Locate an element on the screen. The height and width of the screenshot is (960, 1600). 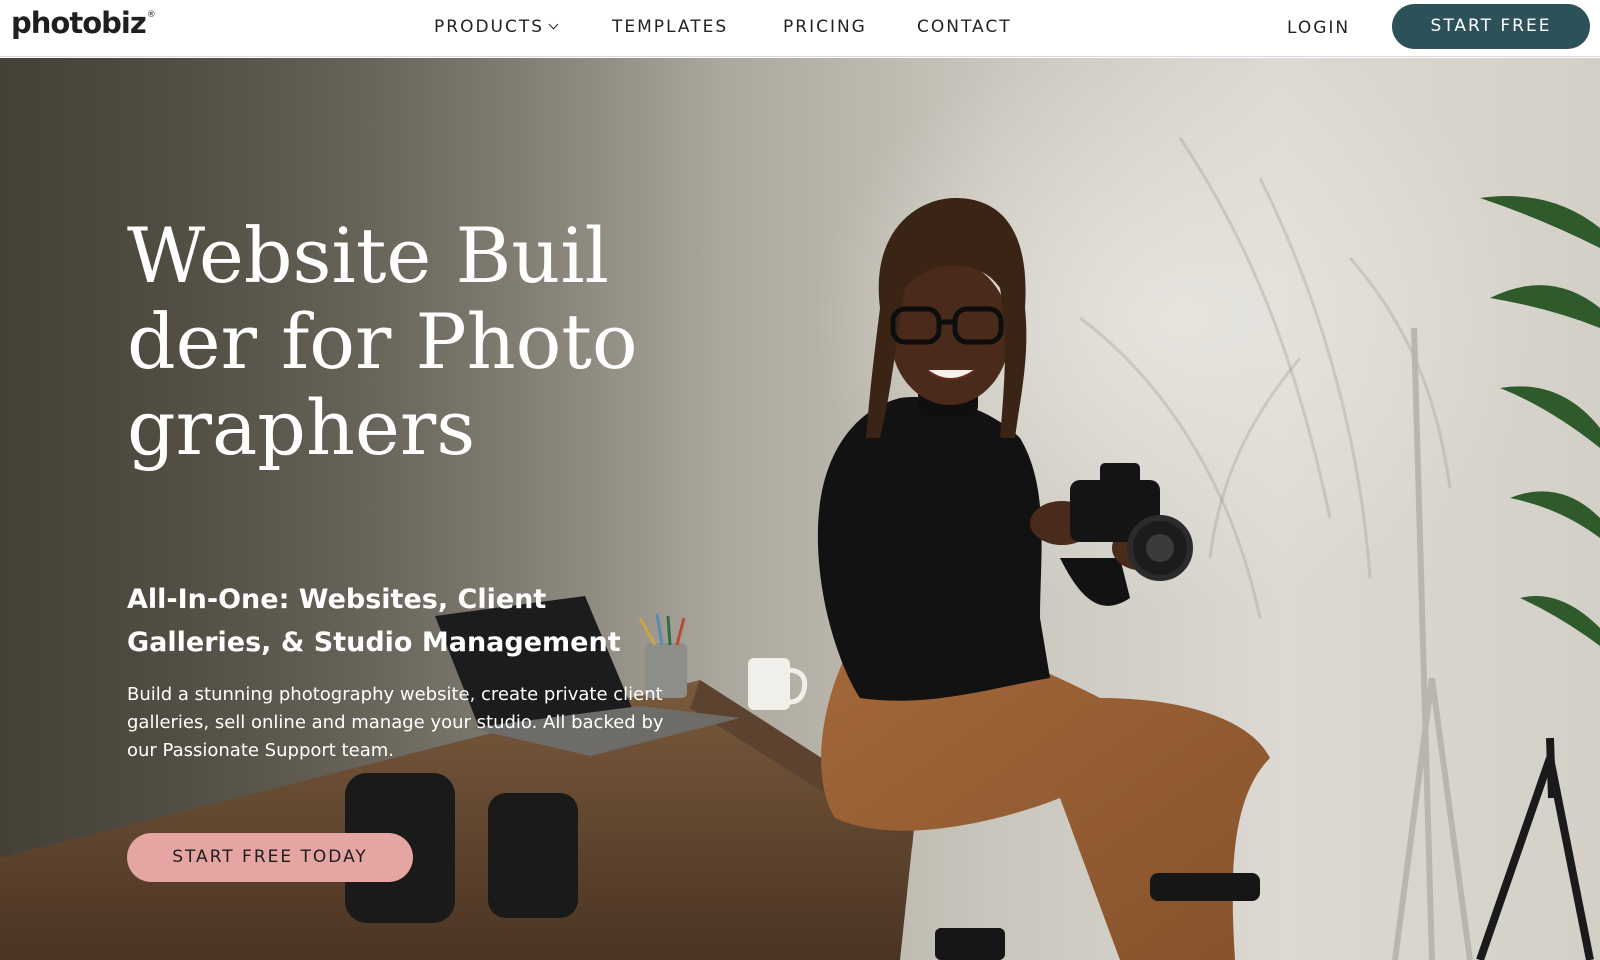
login-link: LOGIN is located at coordinates (1318, 28).